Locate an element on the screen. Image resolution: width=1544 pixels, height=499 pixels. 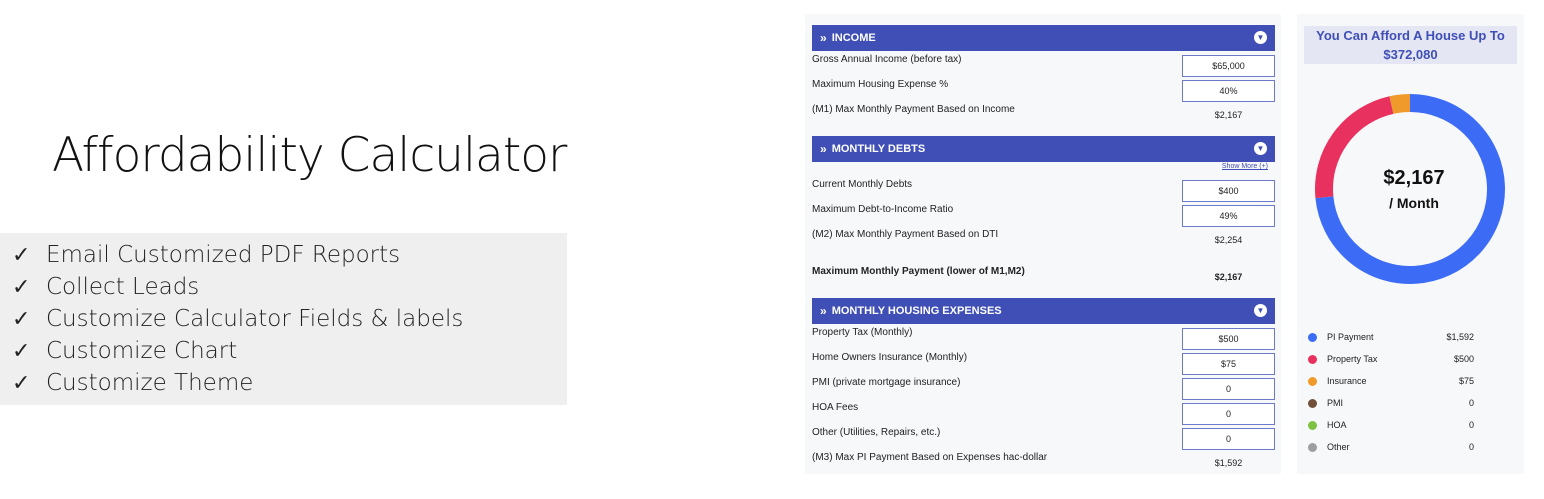
housing-section-header: » MONTHLY HOUSING EXPENSES ▼ is located at coordinates (1043, 311).